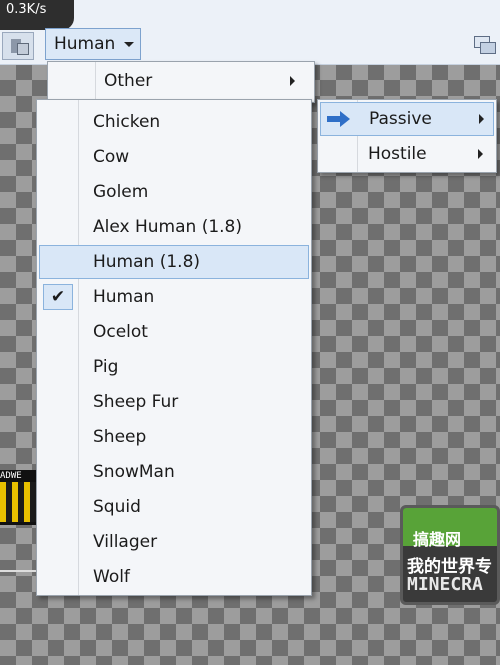  Describe the element at coordinates (128, 81) in the screenshot. I see `menu-item-other-label: Other` at that location.